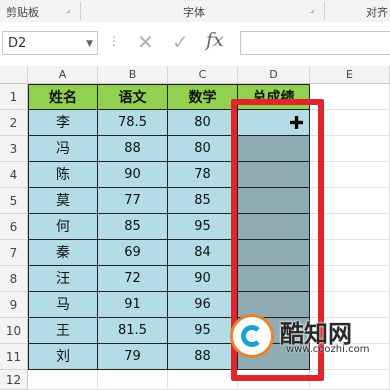 The height and width of the screenshot is (390, 390). What do you see at coordinates (133, 305) in the screenshot?
I see `chinese-score-cell: 91` at bounding box center [133, 305].